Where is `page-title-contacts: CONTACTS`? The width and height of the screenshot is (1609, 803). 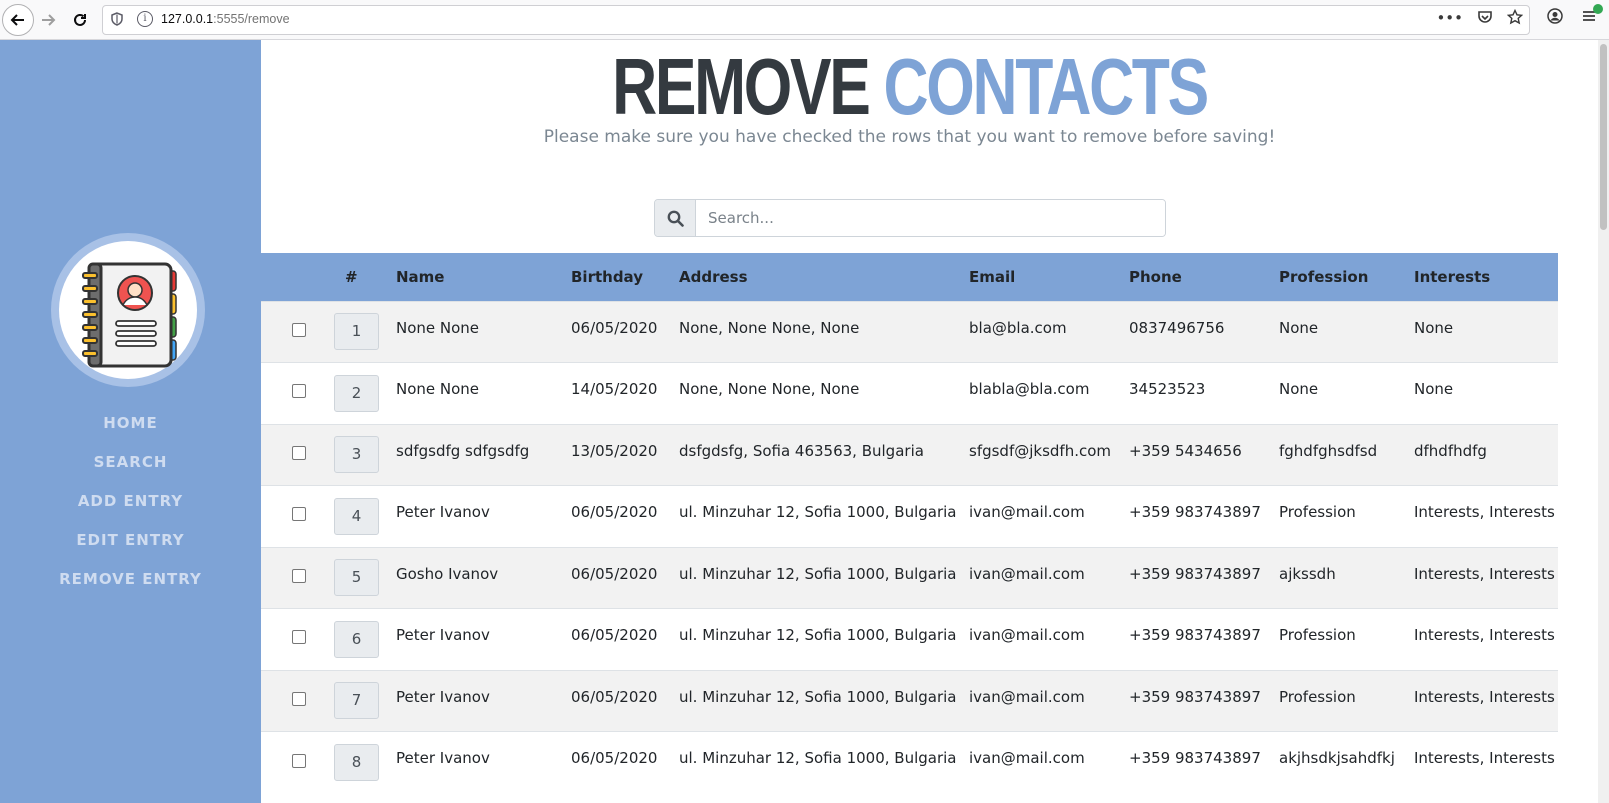 page-title-contacts: CONTACTS is located at coordinates (1046, 86).